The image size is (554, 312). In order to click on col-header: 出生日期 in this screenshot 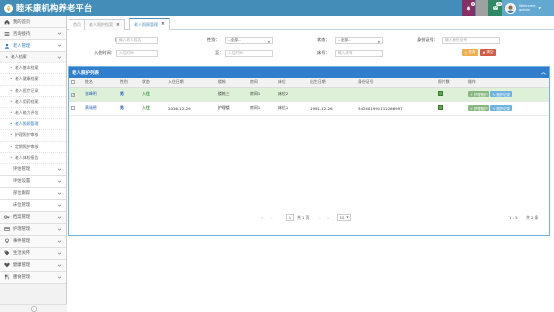, I will do `click(332, 83)`.